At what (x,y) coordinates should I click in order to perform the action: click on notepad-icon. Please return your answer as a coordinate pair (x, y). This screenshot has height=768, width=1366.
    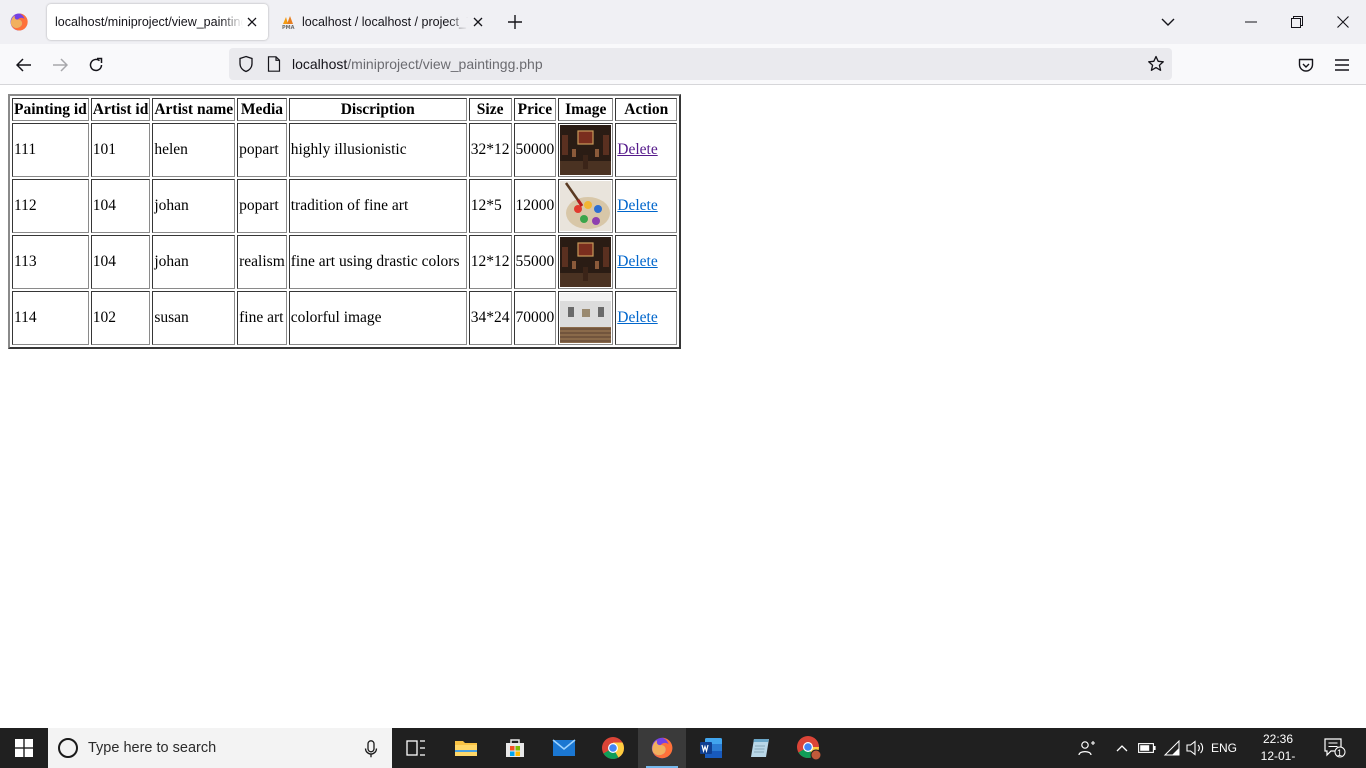
    Looking at the image, I should click on (760, 748).